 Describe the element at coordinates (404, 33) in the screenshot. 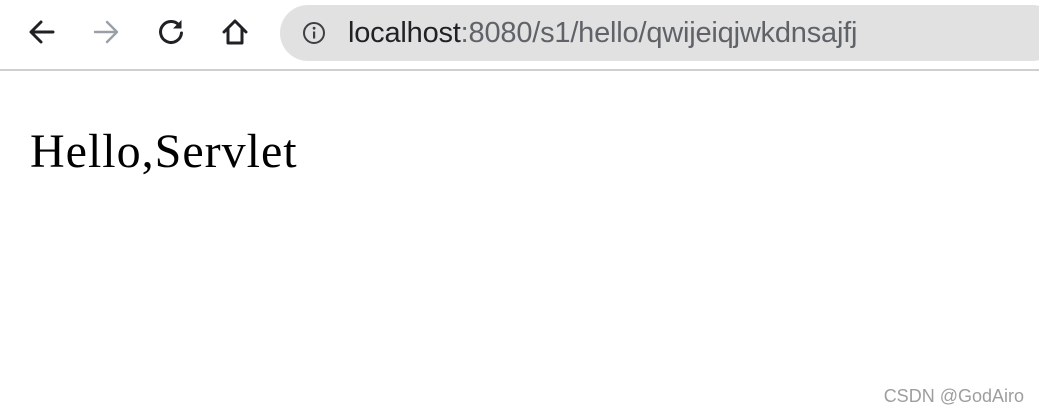

I see `url-host: localhost` at that location.